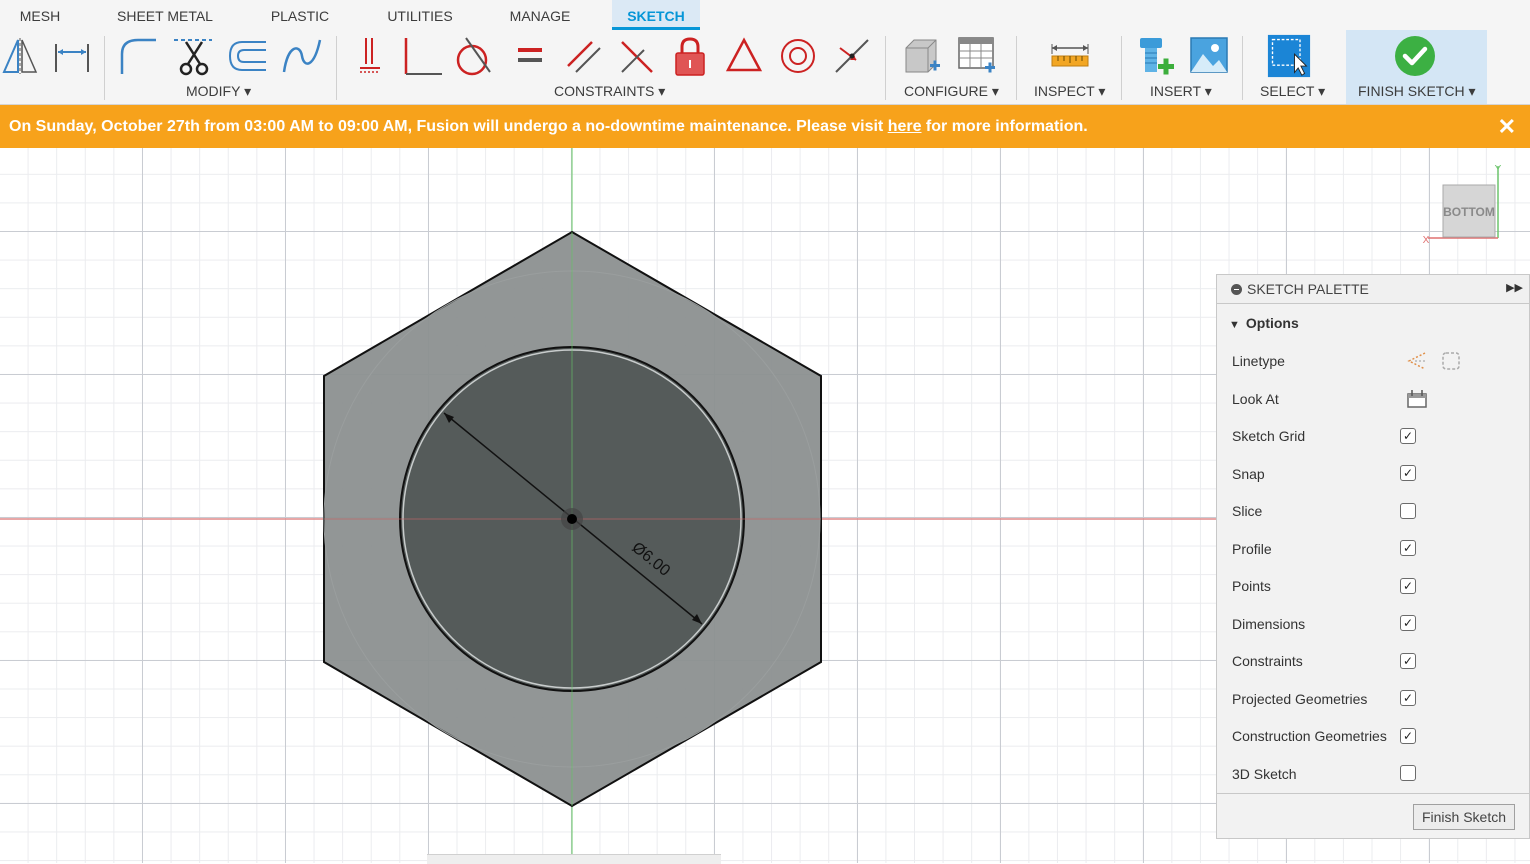 Image resolution: width=1530 pixels, height=864 pixels. I want to click on projected-geometries-checkbox: ✓, so click(1408, 698).